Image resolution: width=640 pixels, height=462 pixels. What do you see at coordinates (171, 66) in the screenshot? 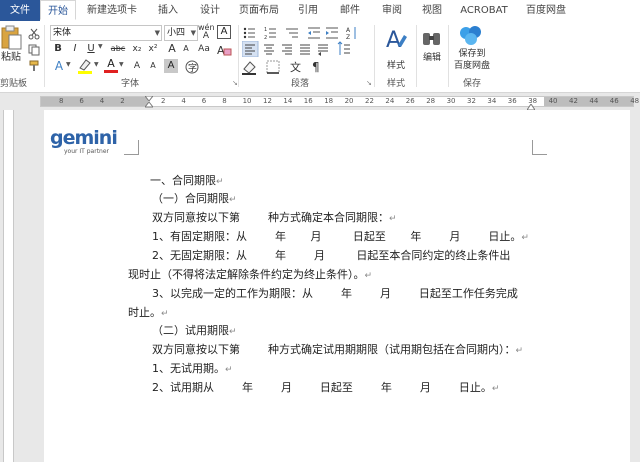
I see `char-shading-button: A` at bounding box center [171, 66].